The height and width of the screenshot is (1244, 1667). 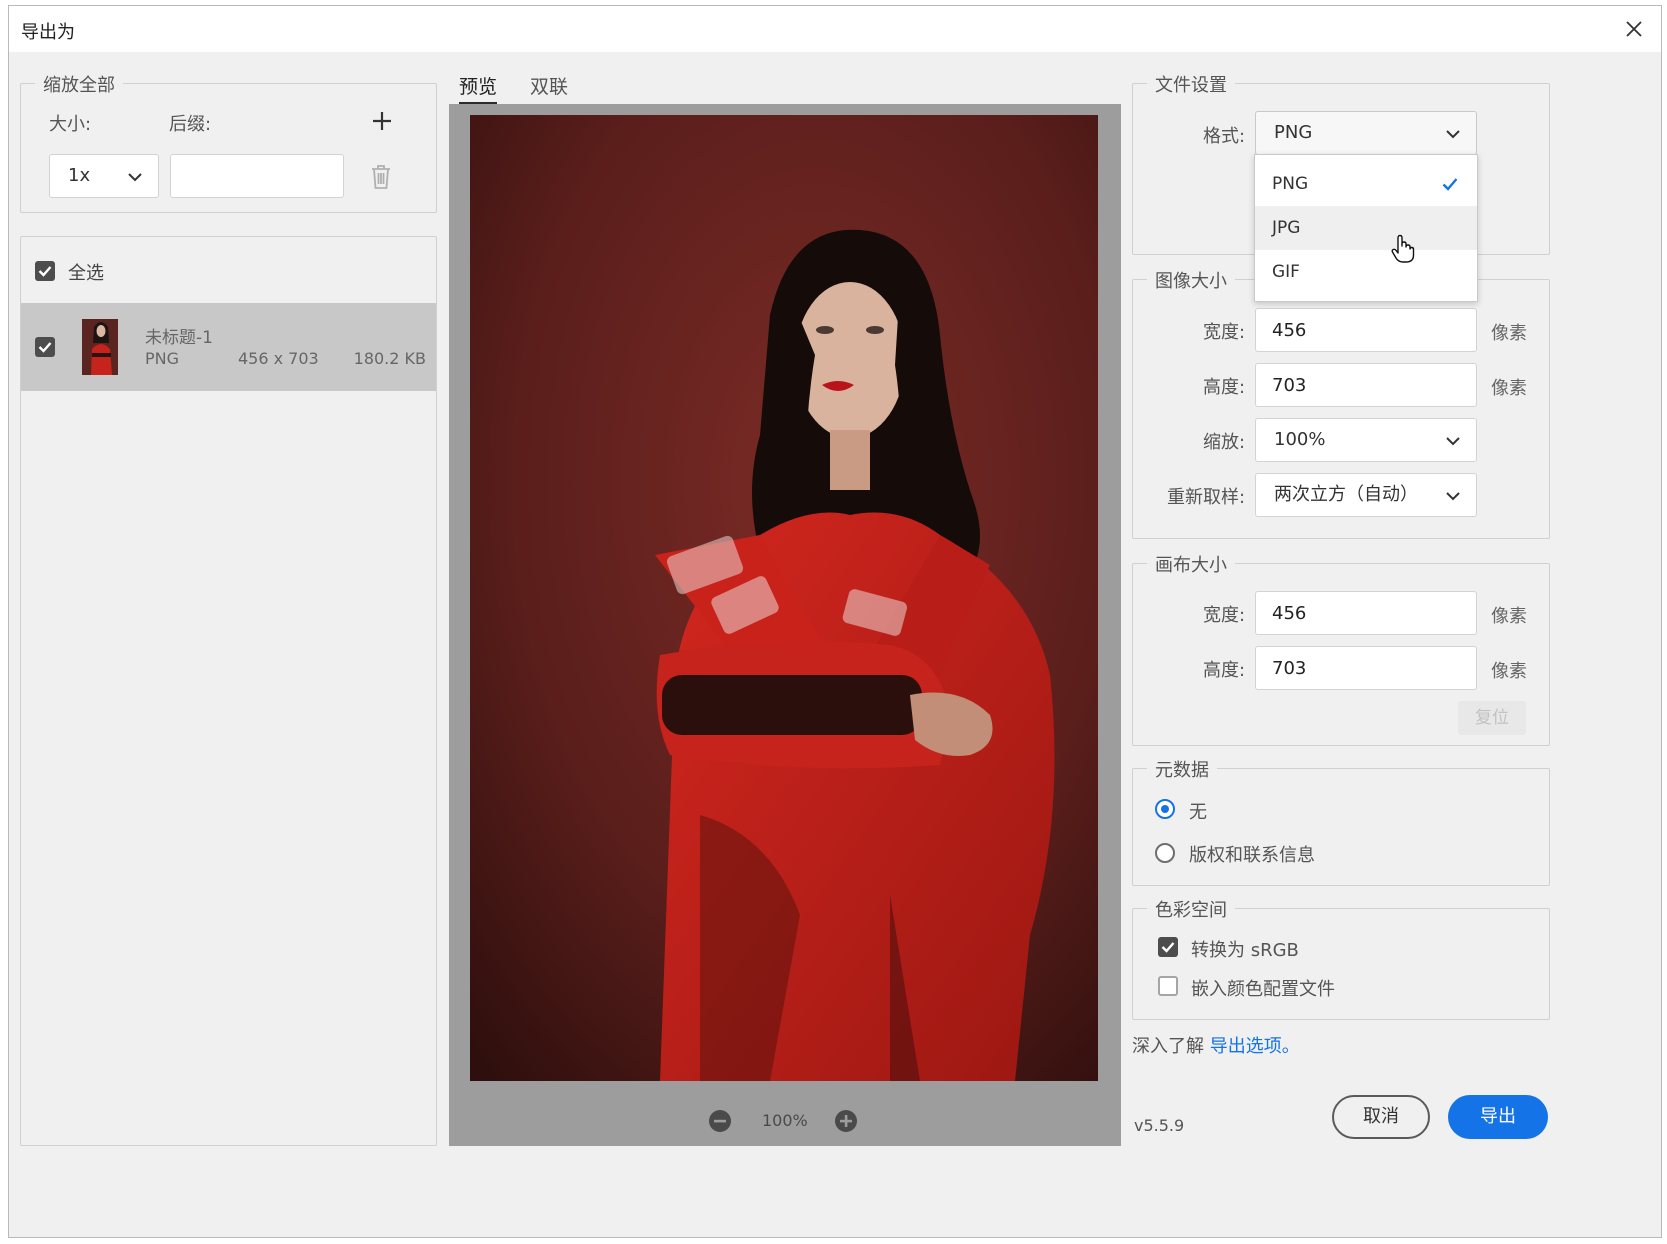 I want to click on asset-checkbox, so click(x=45, y=347).